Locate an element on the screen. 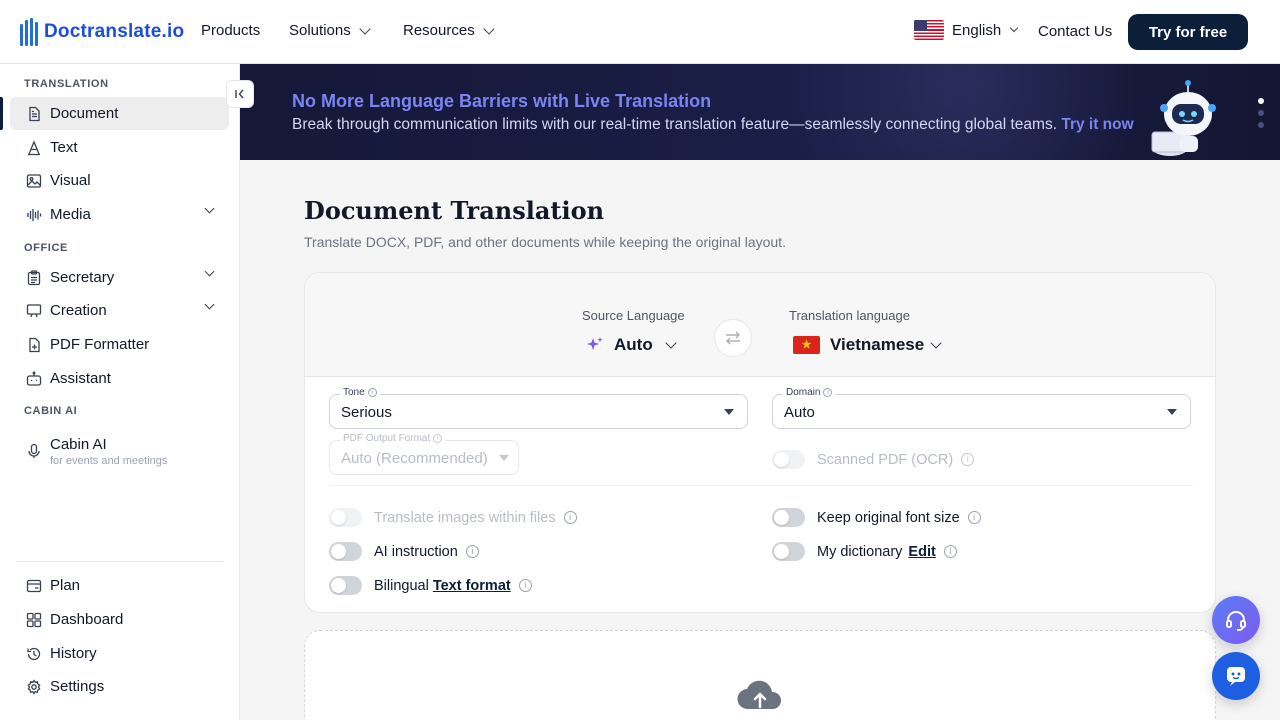  section-title-cabin-ai: CABIN AI is located at coordinates (51, 411).